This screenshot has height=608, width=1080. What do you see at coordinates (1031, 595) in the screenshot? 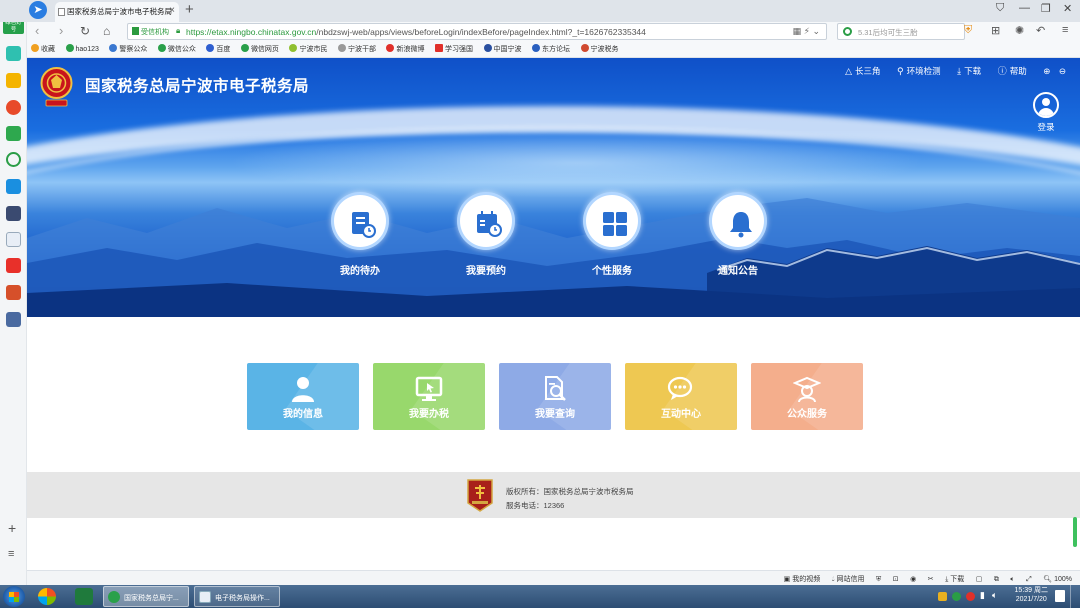
I see `system-clock: 15:39 周二 2021/7/20` at bounding box center [1031, 595].